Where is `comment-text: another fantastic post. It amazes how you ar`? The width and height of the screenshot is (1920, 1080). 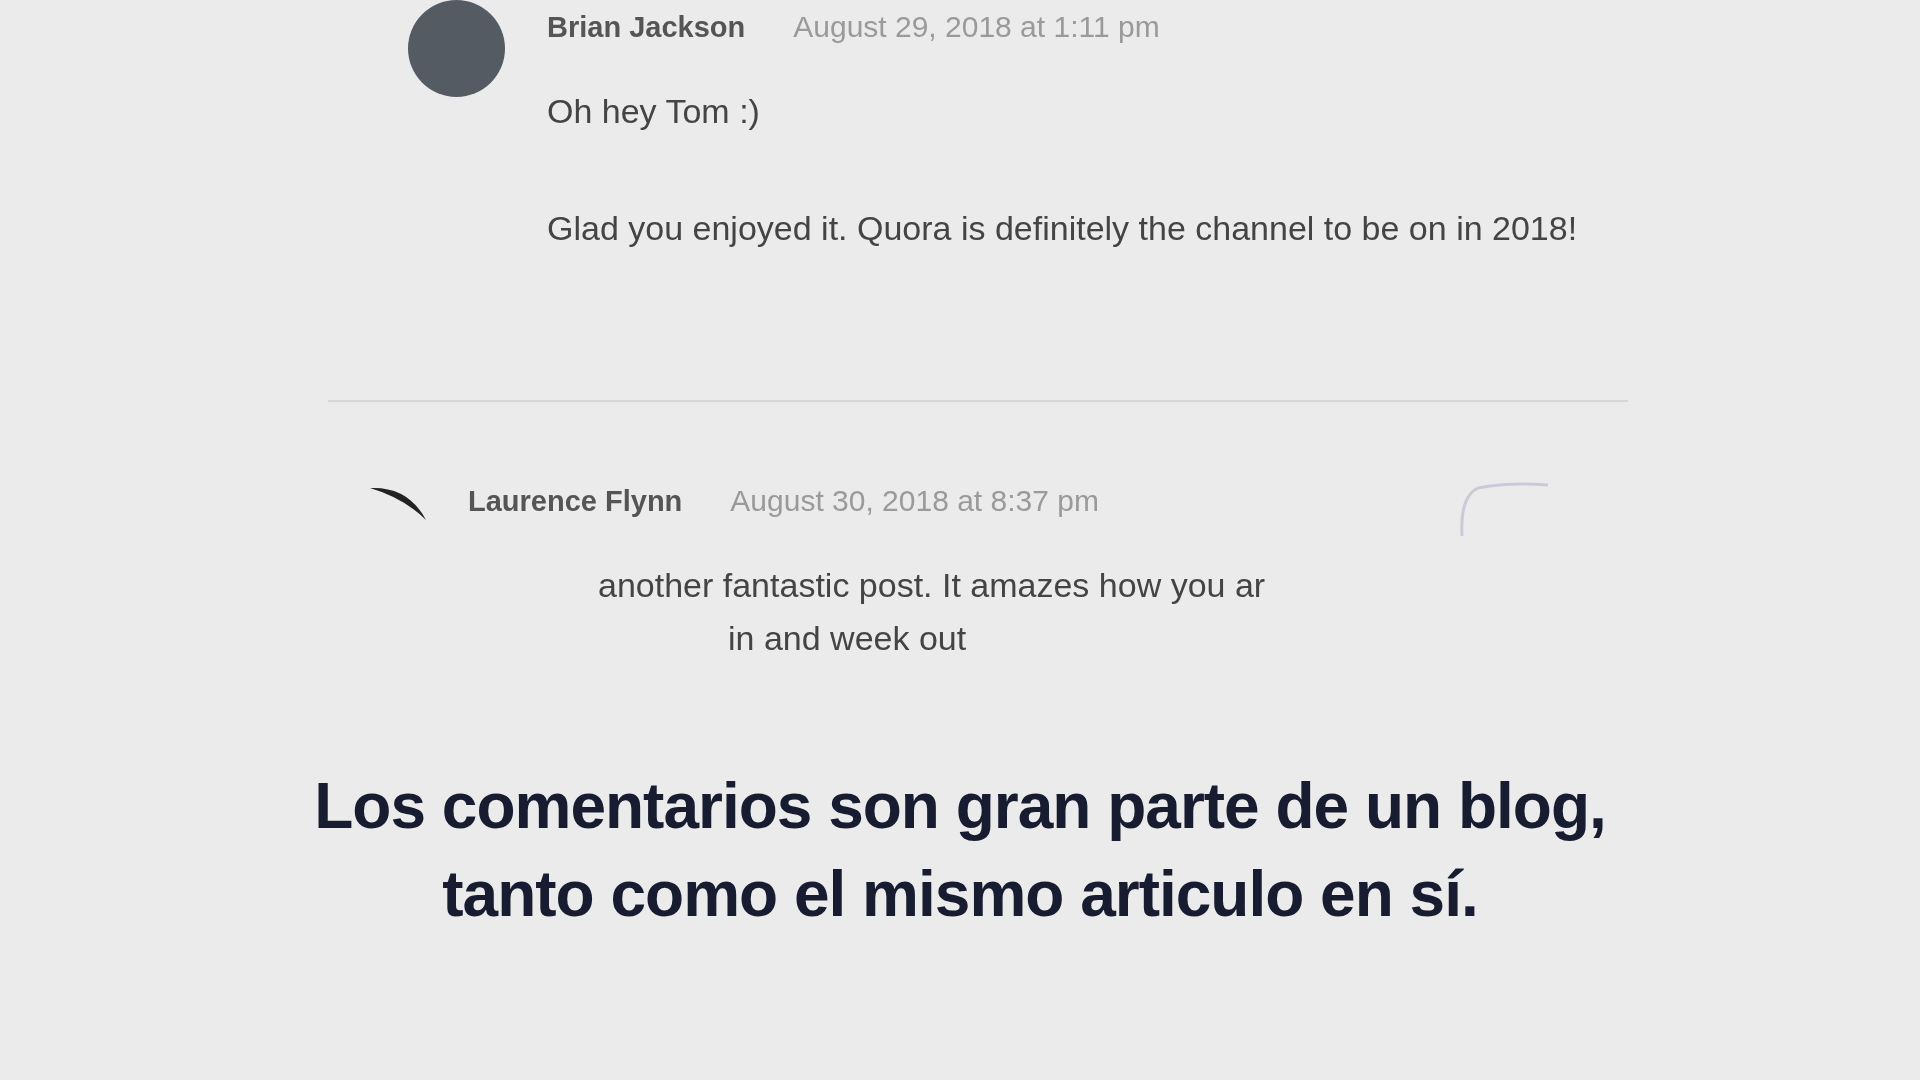
comment-text: another fantastic post. It amazes how you ar is located at coordinates (931, 585).